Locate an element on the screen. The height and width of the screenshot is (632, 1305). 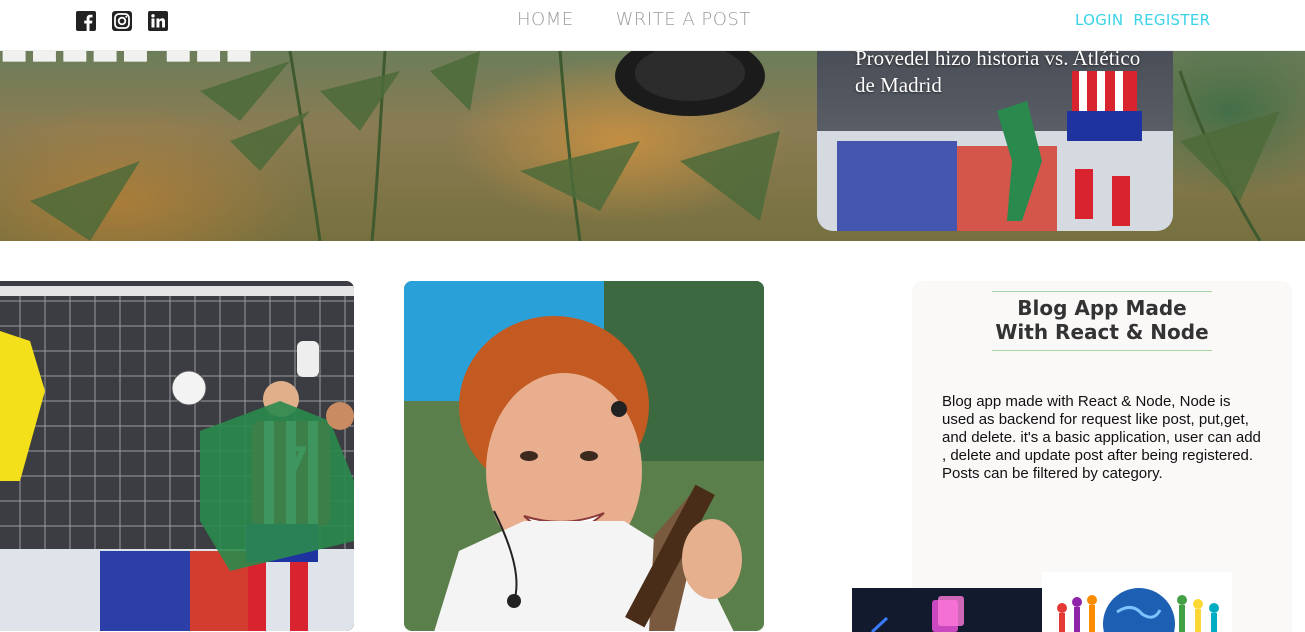
music-thumbnail is located at coordinates (947, 610).